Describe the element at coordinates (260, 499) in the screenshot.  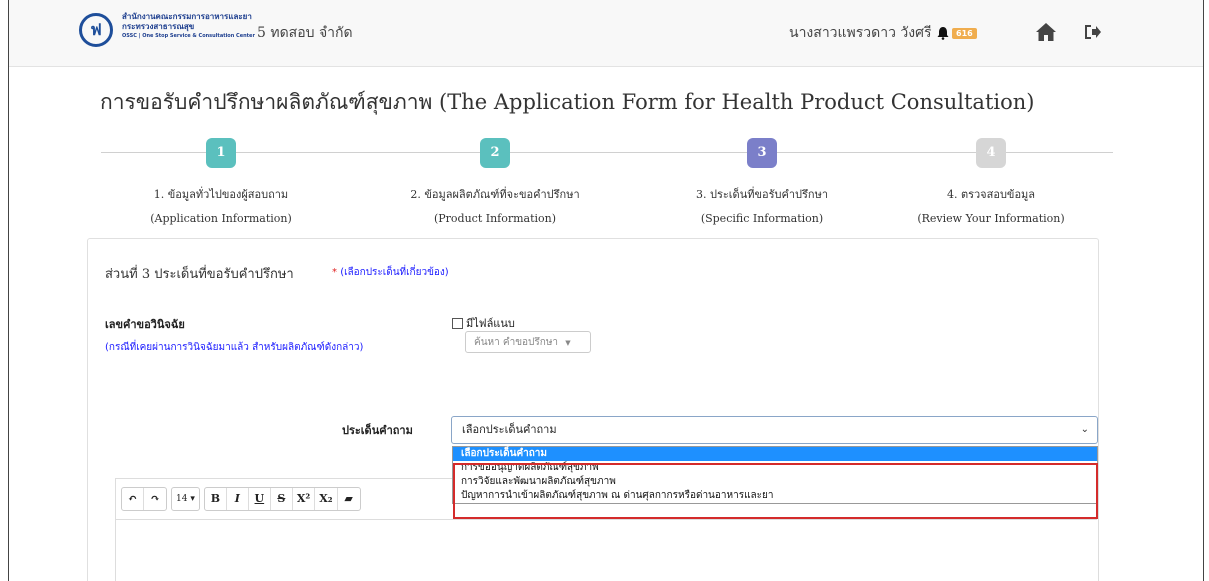
I see `underline-button: U` at that location.